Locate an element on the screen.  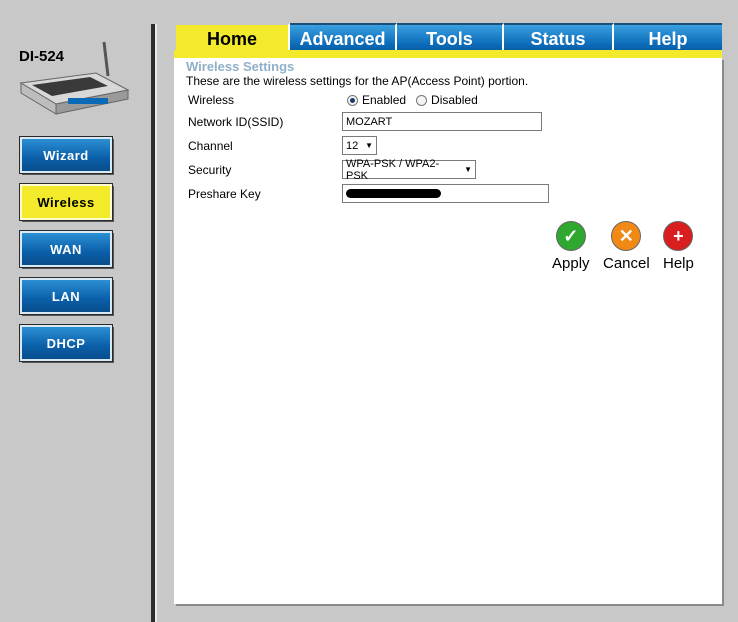
plus-help-icon: + is located at coordinates (678, 236).